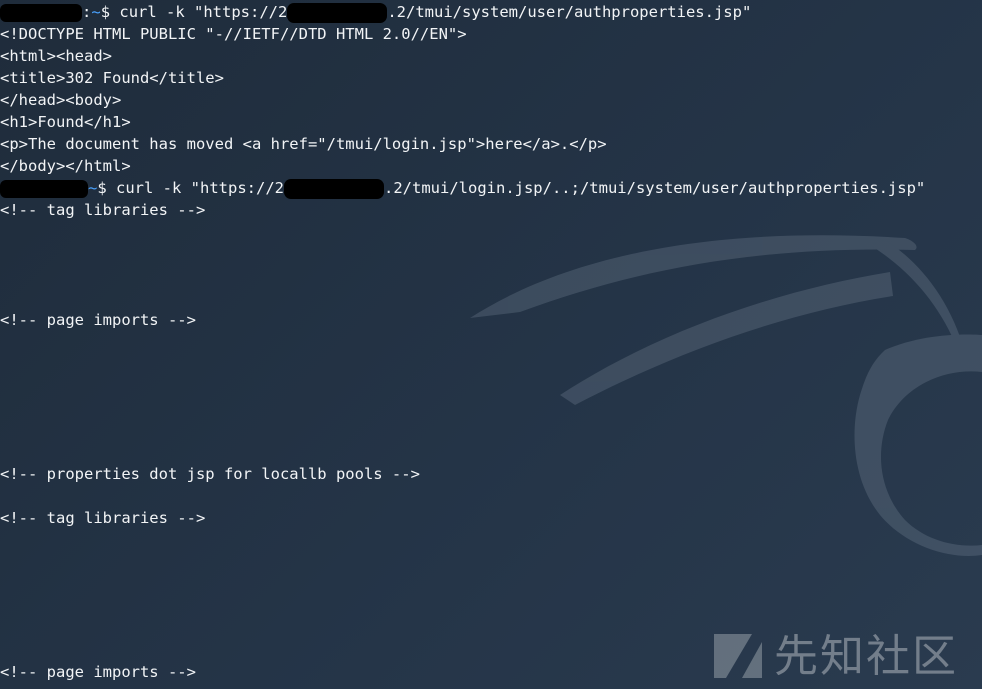 The width and height of the screenshot is (982, 689). I want to click on output-line: <title>302 Found</title>, so click(112, 78).